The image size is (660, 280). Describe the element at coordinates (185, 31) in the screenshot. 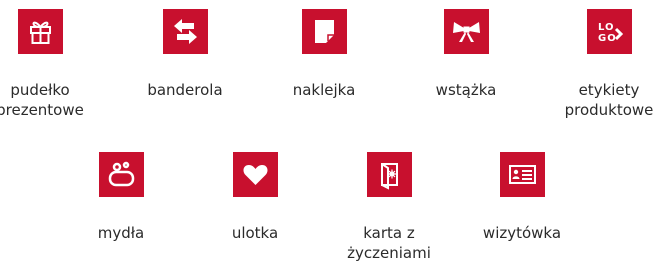

I see `band-arrows-icon` at that location.